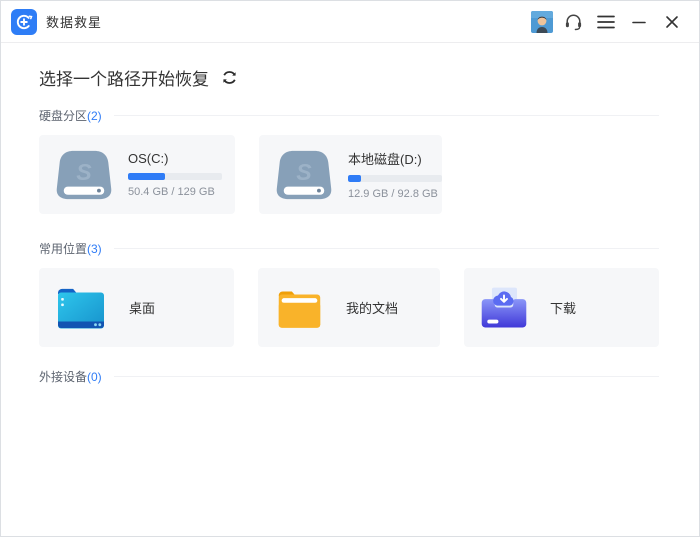 This screenshot has width=700, height=537. Describe the element at coordinates (371, 308) in the screenshot. I see `location-label: 我的文档` at that location.